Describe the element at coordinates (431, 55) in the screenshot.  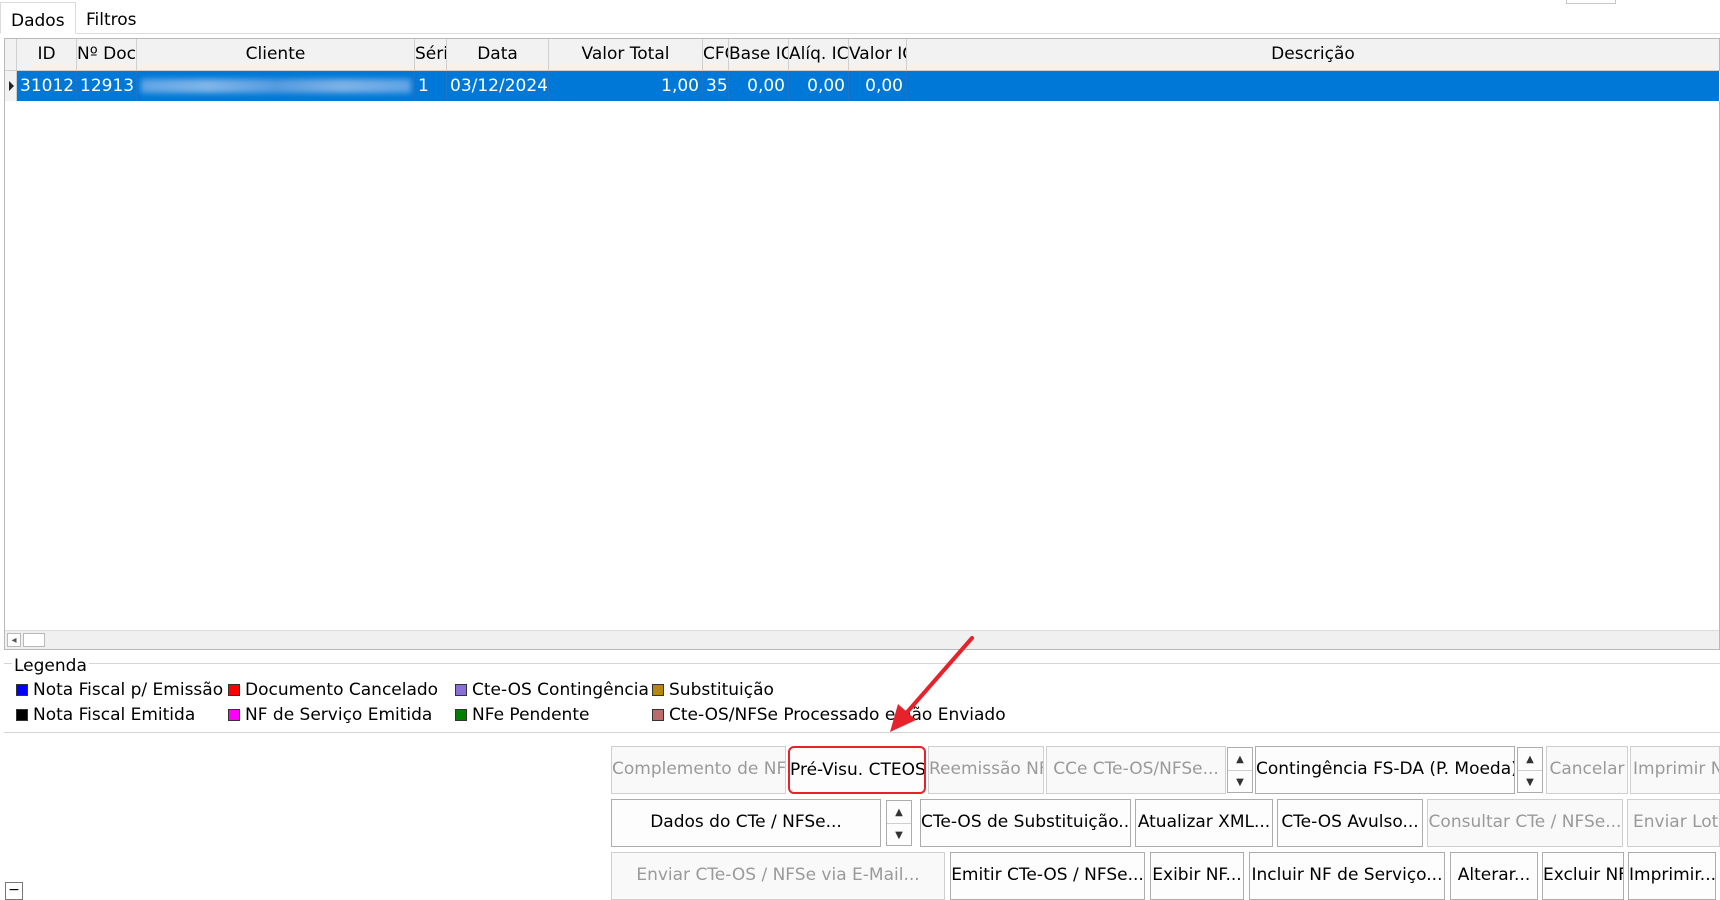
I see `col-header-serie: Série` at that location.